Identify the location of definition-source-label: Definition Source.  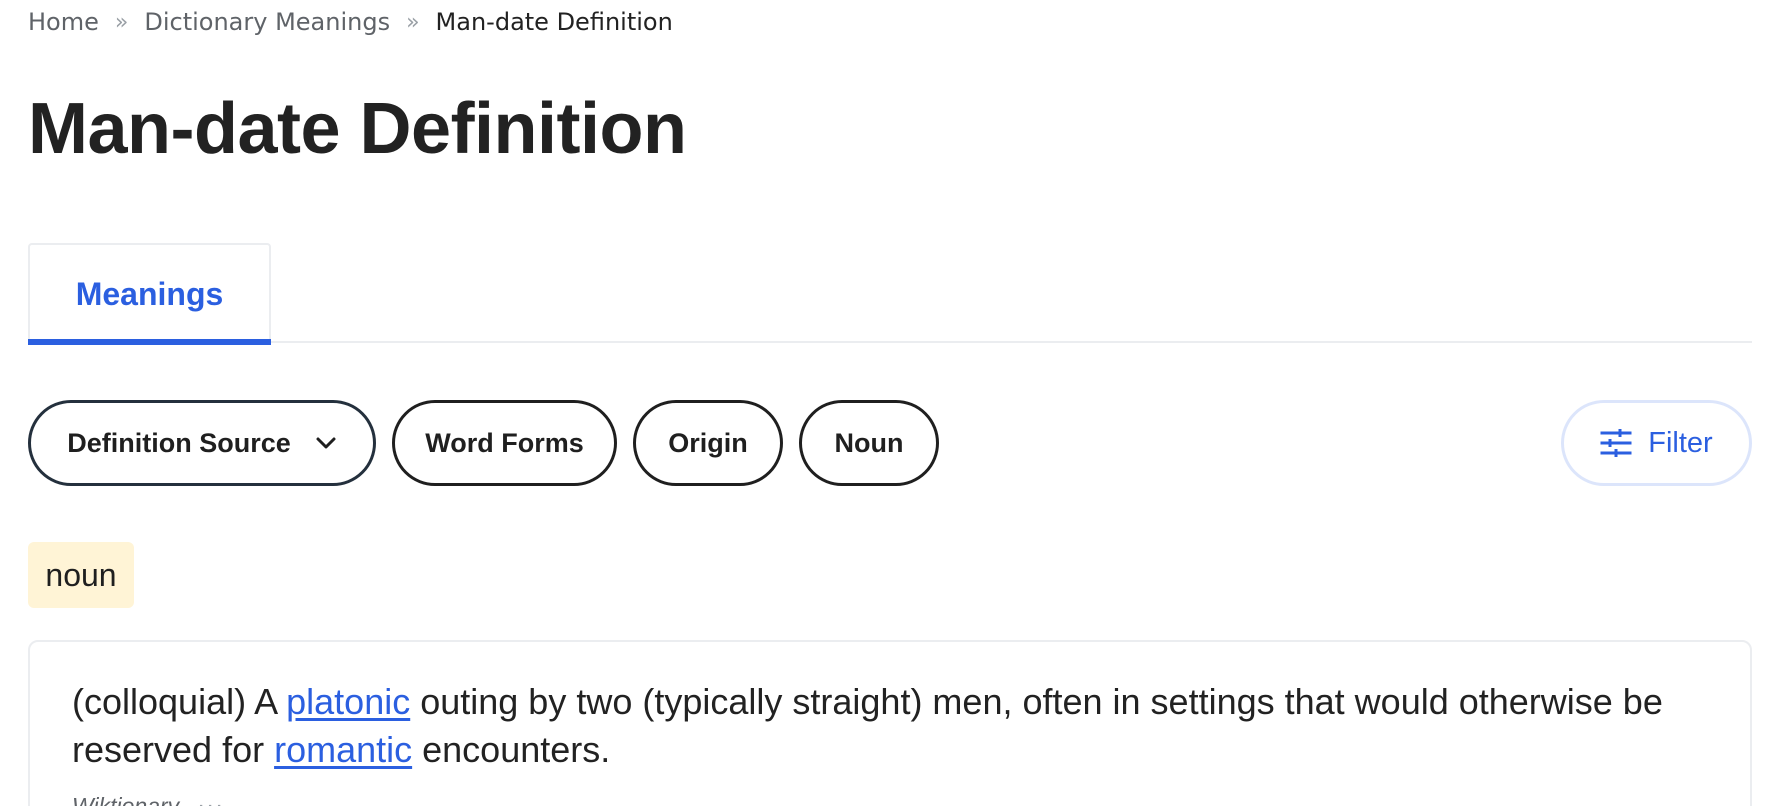
(179, 442).